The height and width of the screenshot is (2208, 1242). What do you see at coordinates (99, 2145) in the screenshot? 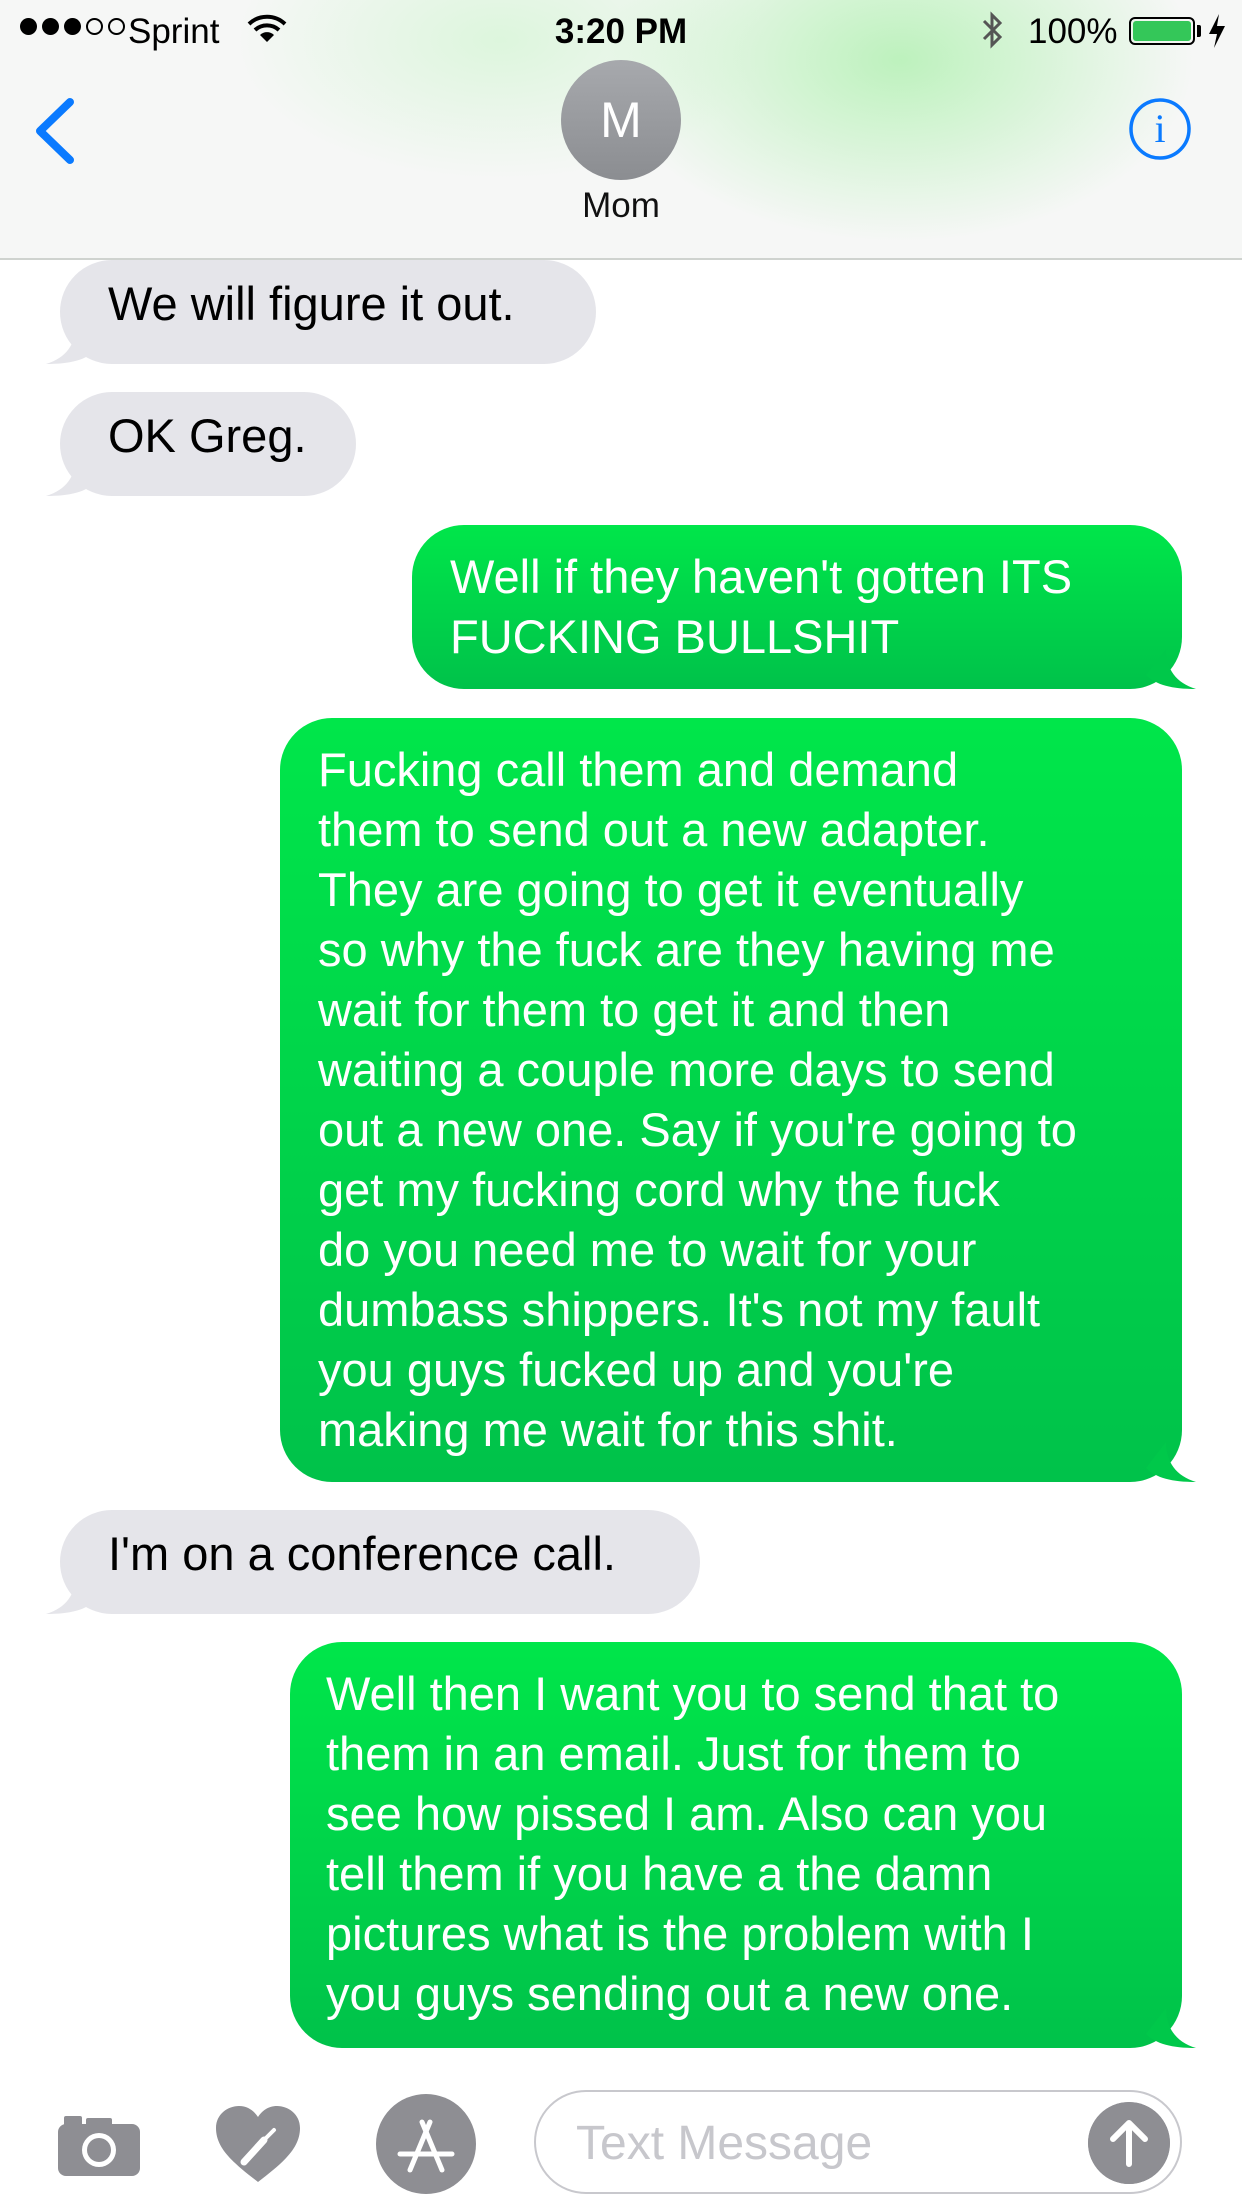
I see `camera-icon` at bounding box center [99, 2145].